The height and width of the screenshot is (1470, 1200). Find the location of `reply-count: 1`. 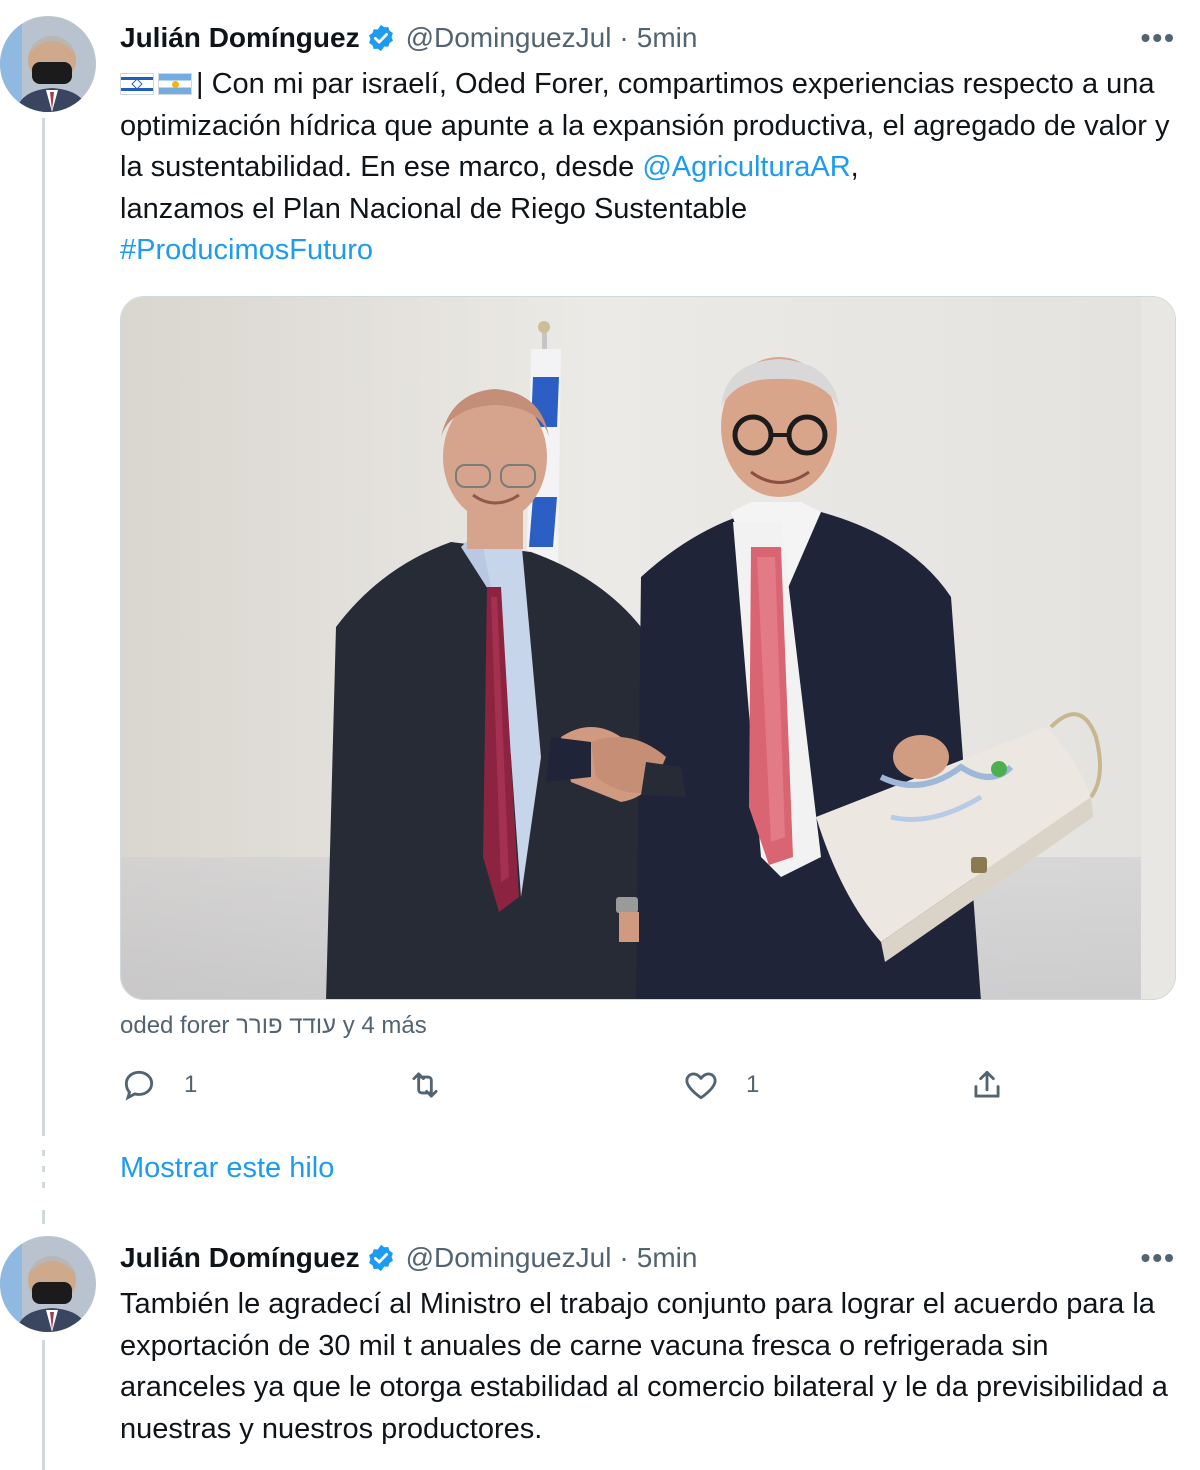

reply-count: 1 is located at coordinates (191, 1084).